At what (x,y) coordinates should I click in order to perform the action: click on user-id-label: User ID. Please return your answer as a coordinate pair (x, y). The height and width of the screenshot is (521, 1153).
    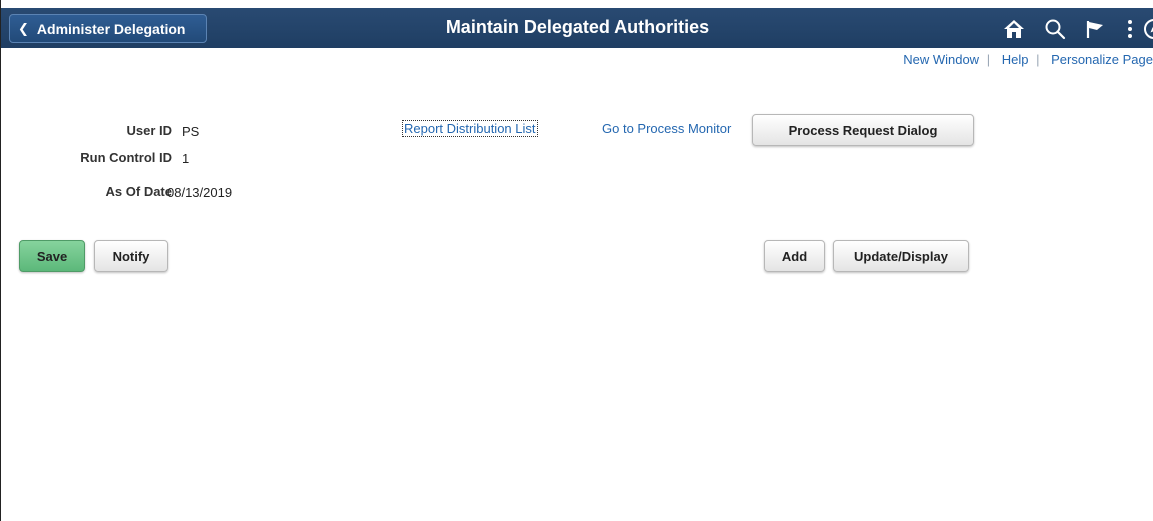
    Looking at the image, I should click on (149, 130).